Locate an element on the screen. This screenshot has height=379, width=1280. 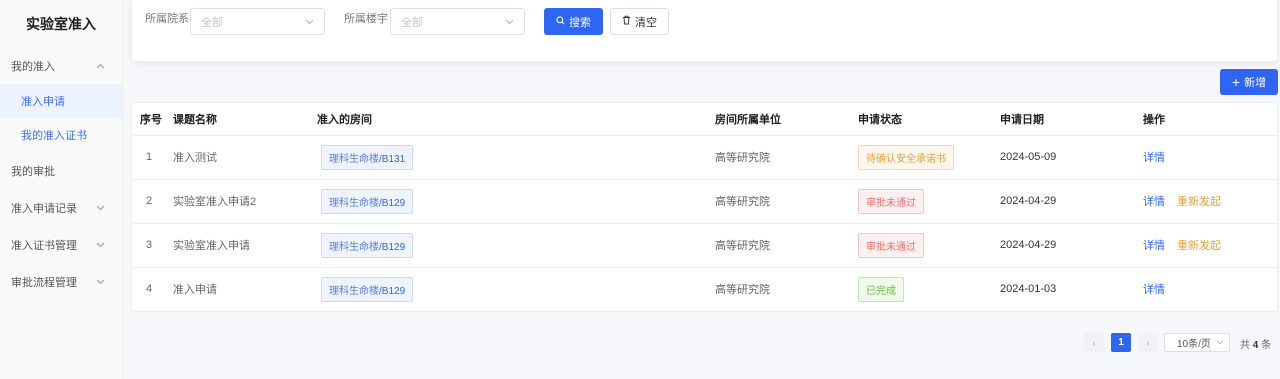
col-header-date: 申请日期 is located at coordinates (1071, 119).